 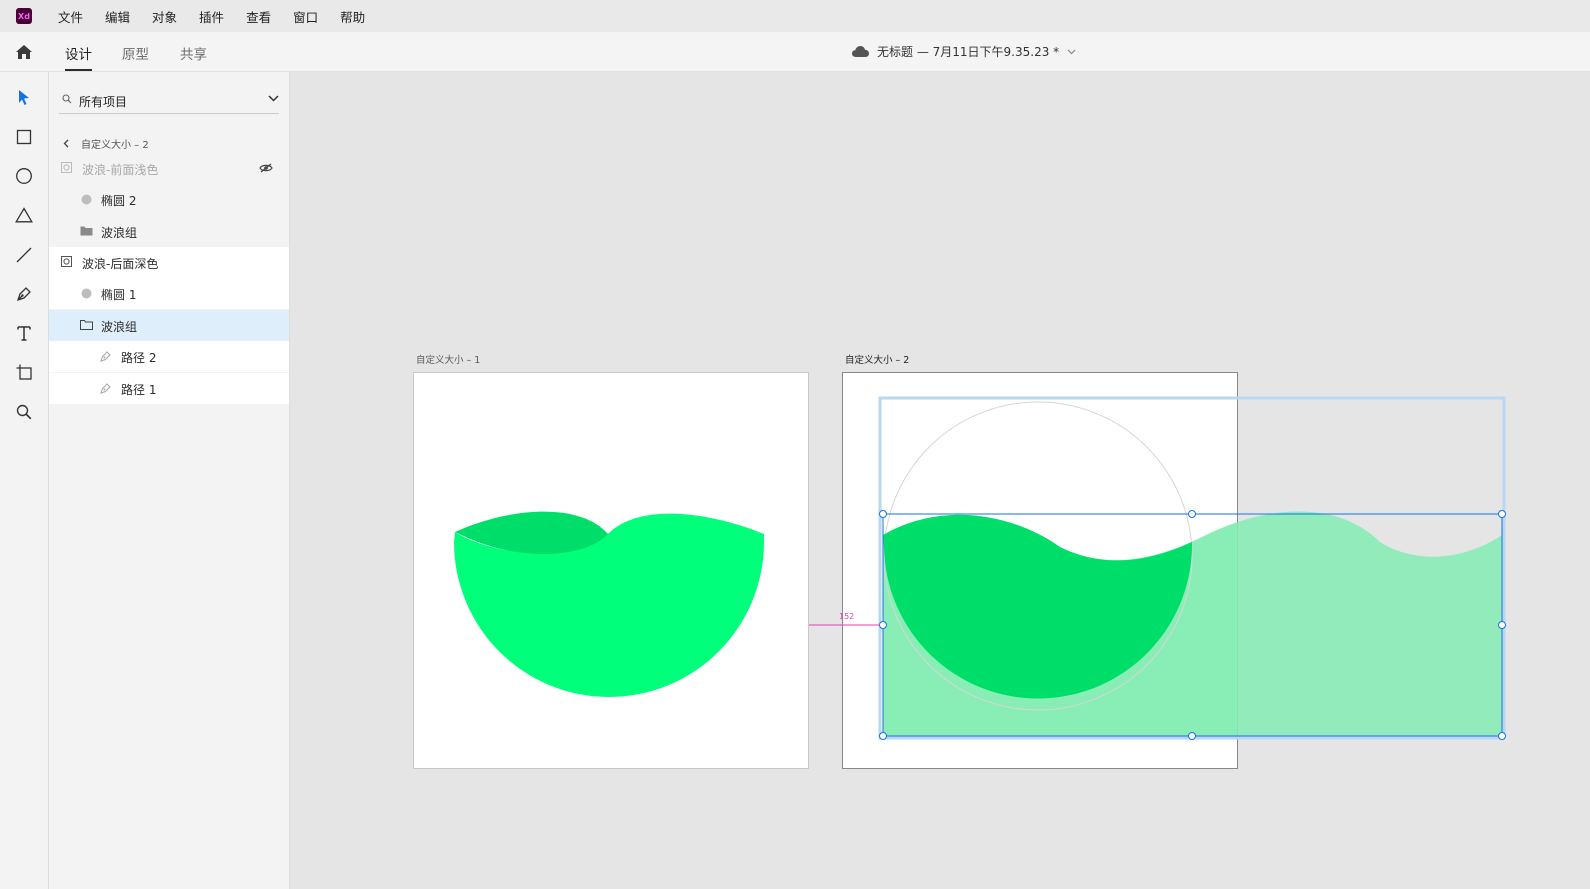 I want to click on layers-filter-input, so click(x=169, y=101).